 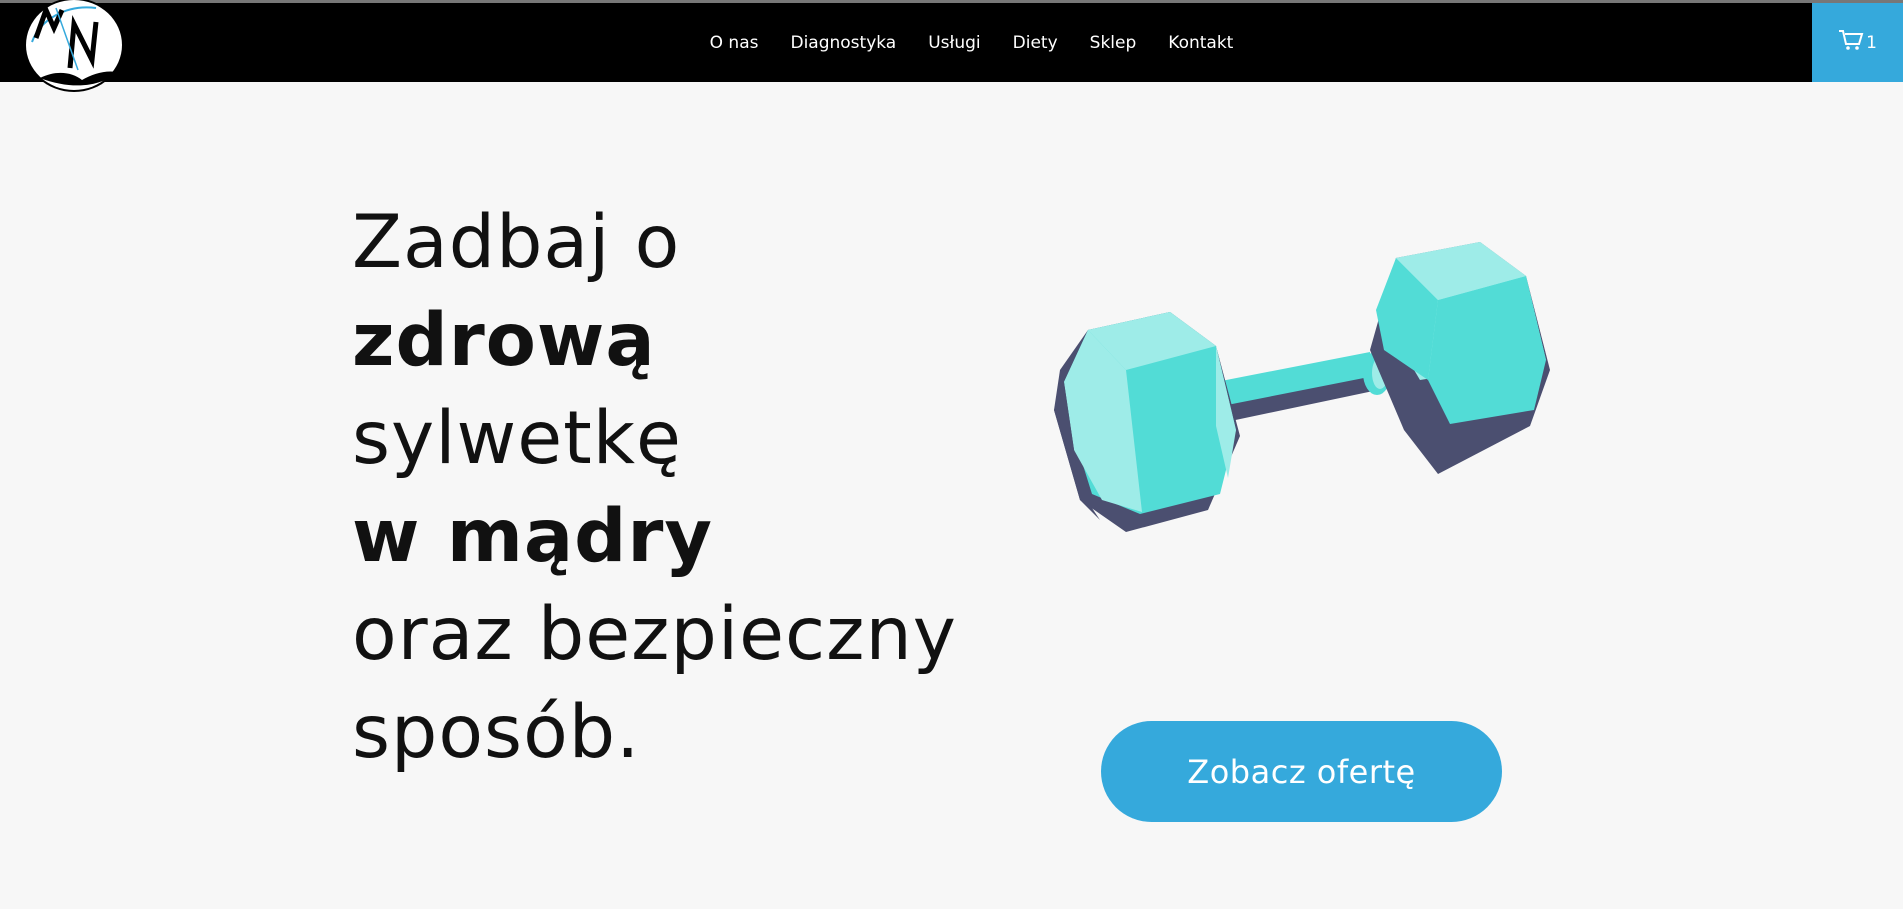 What do you see at coordinates (1300, 400) in the screenshot?
I see `dumbbell-illustration` at bounding box center [1300, 400].